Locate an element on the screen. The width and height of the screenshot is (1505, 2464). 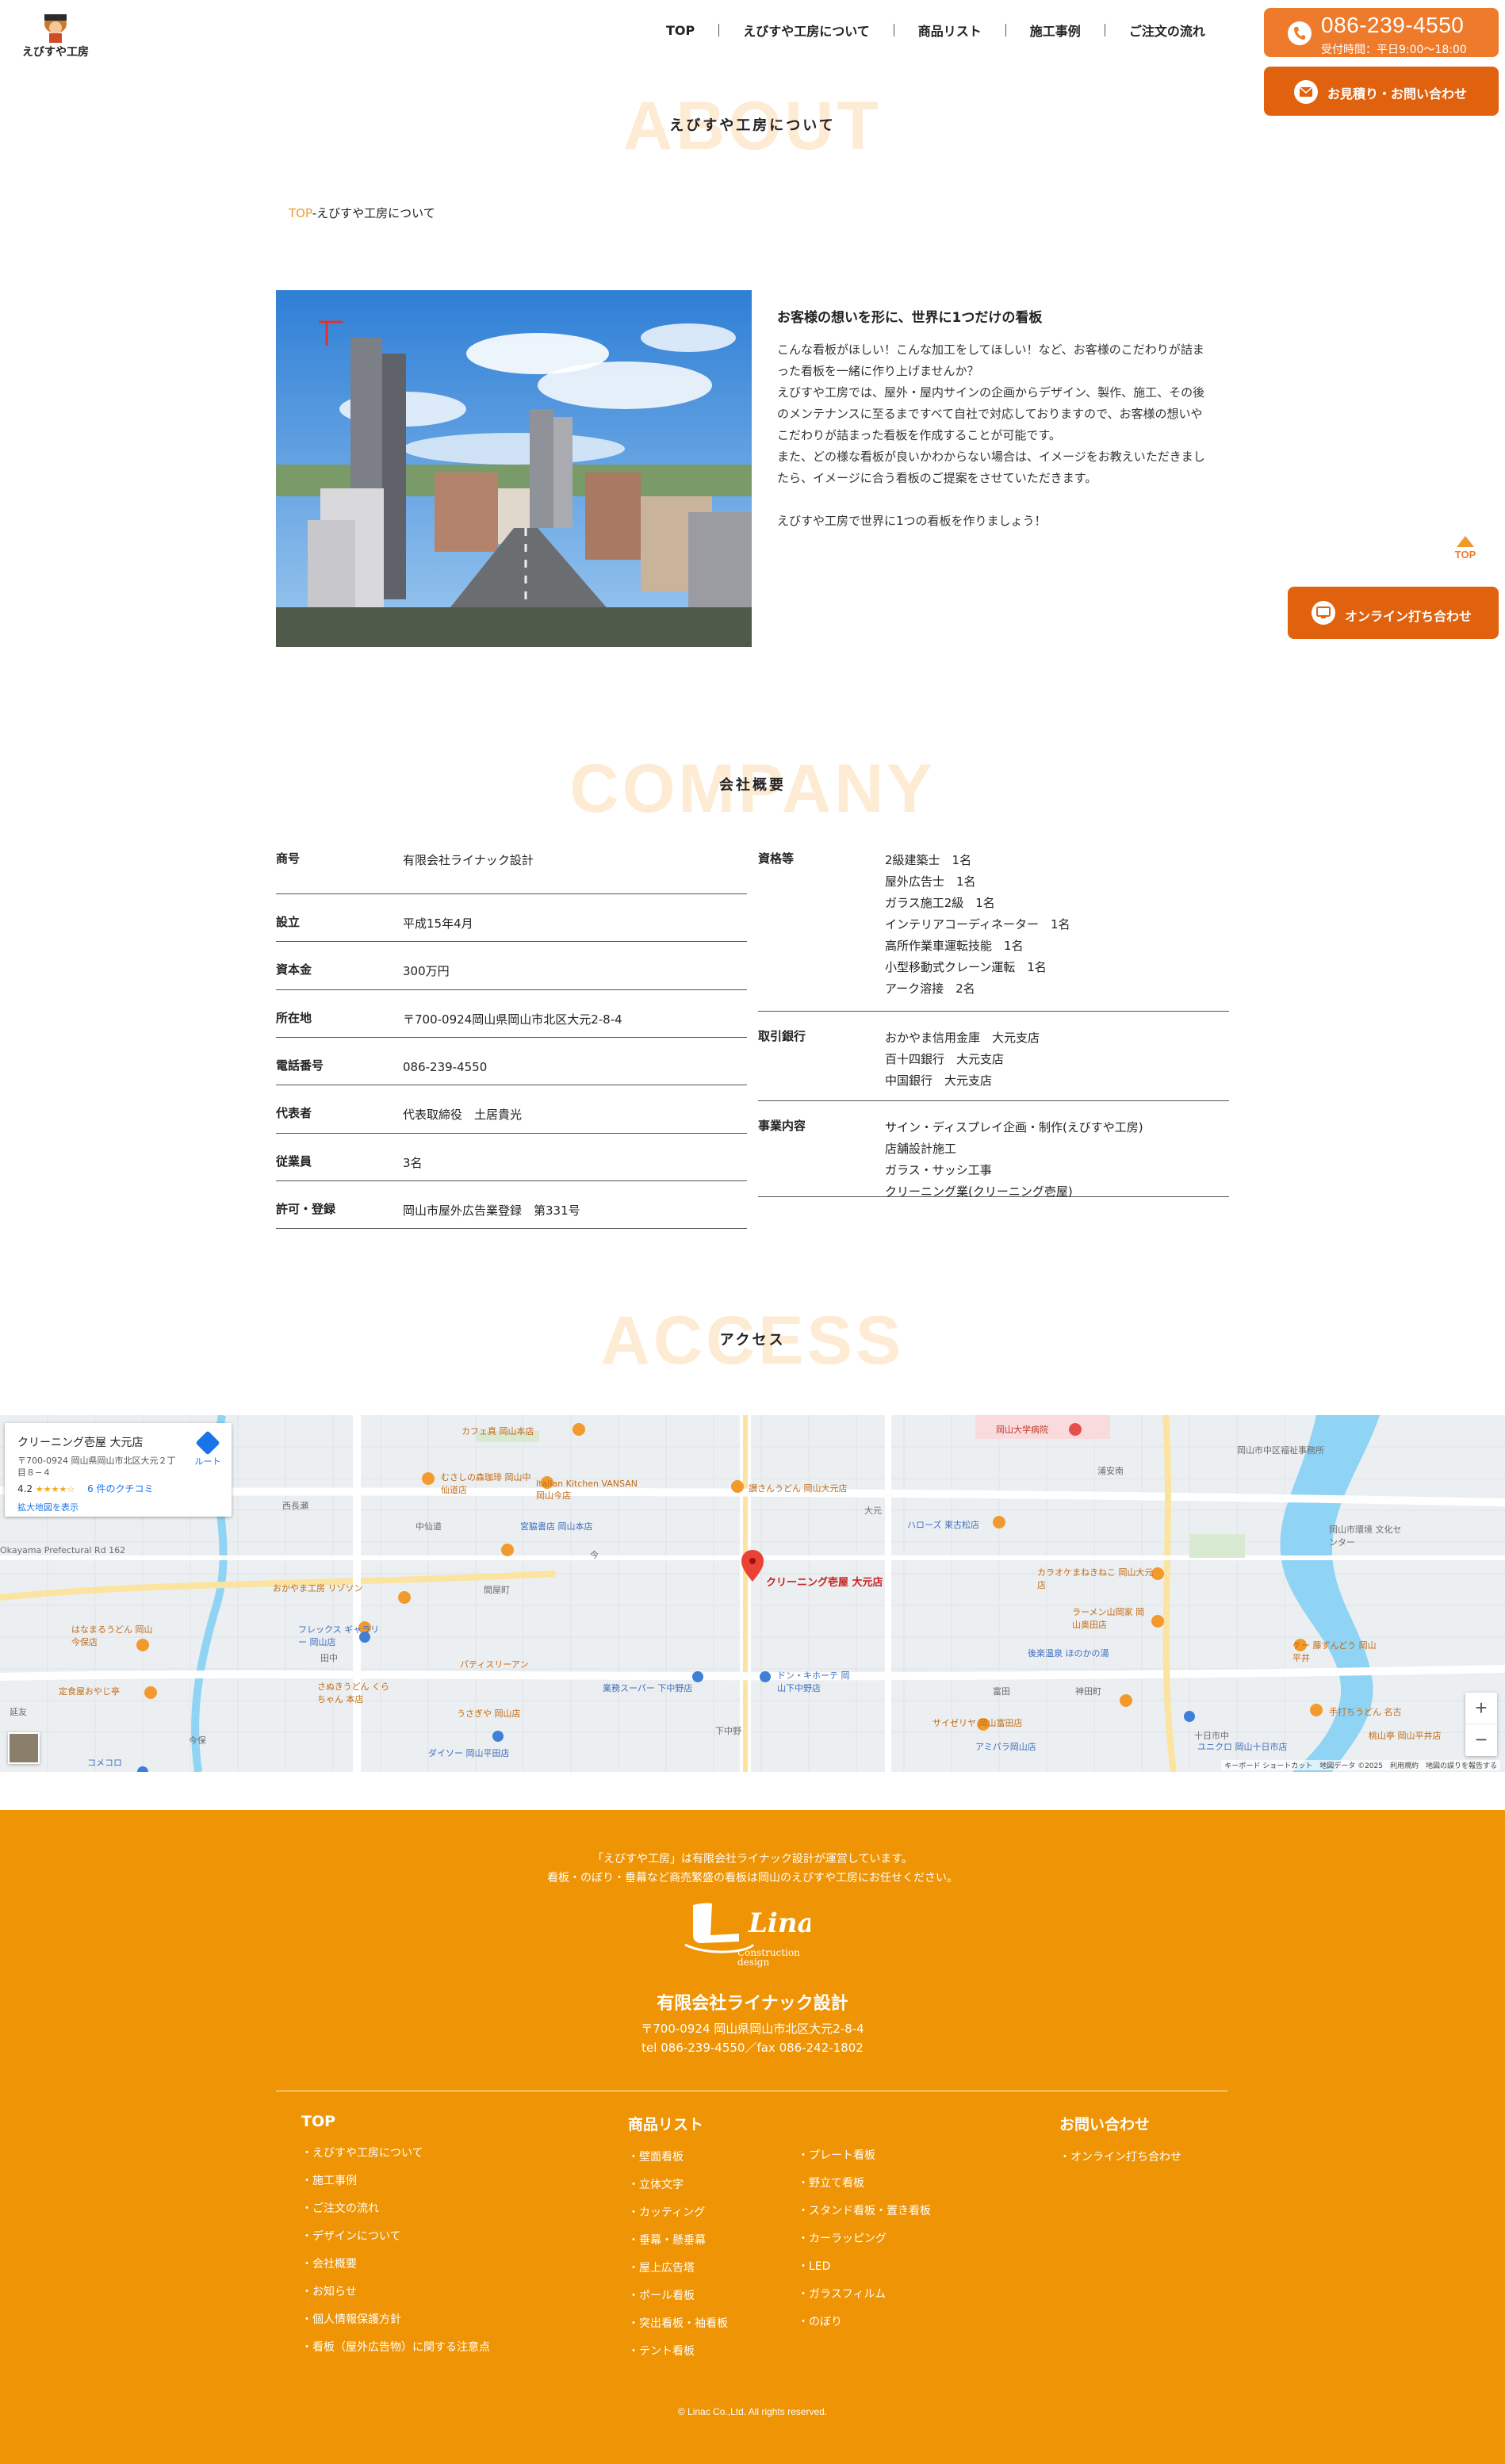
map-label: 後楽温泉 ほのかの湯 is located at coordinates (1068, 1654).